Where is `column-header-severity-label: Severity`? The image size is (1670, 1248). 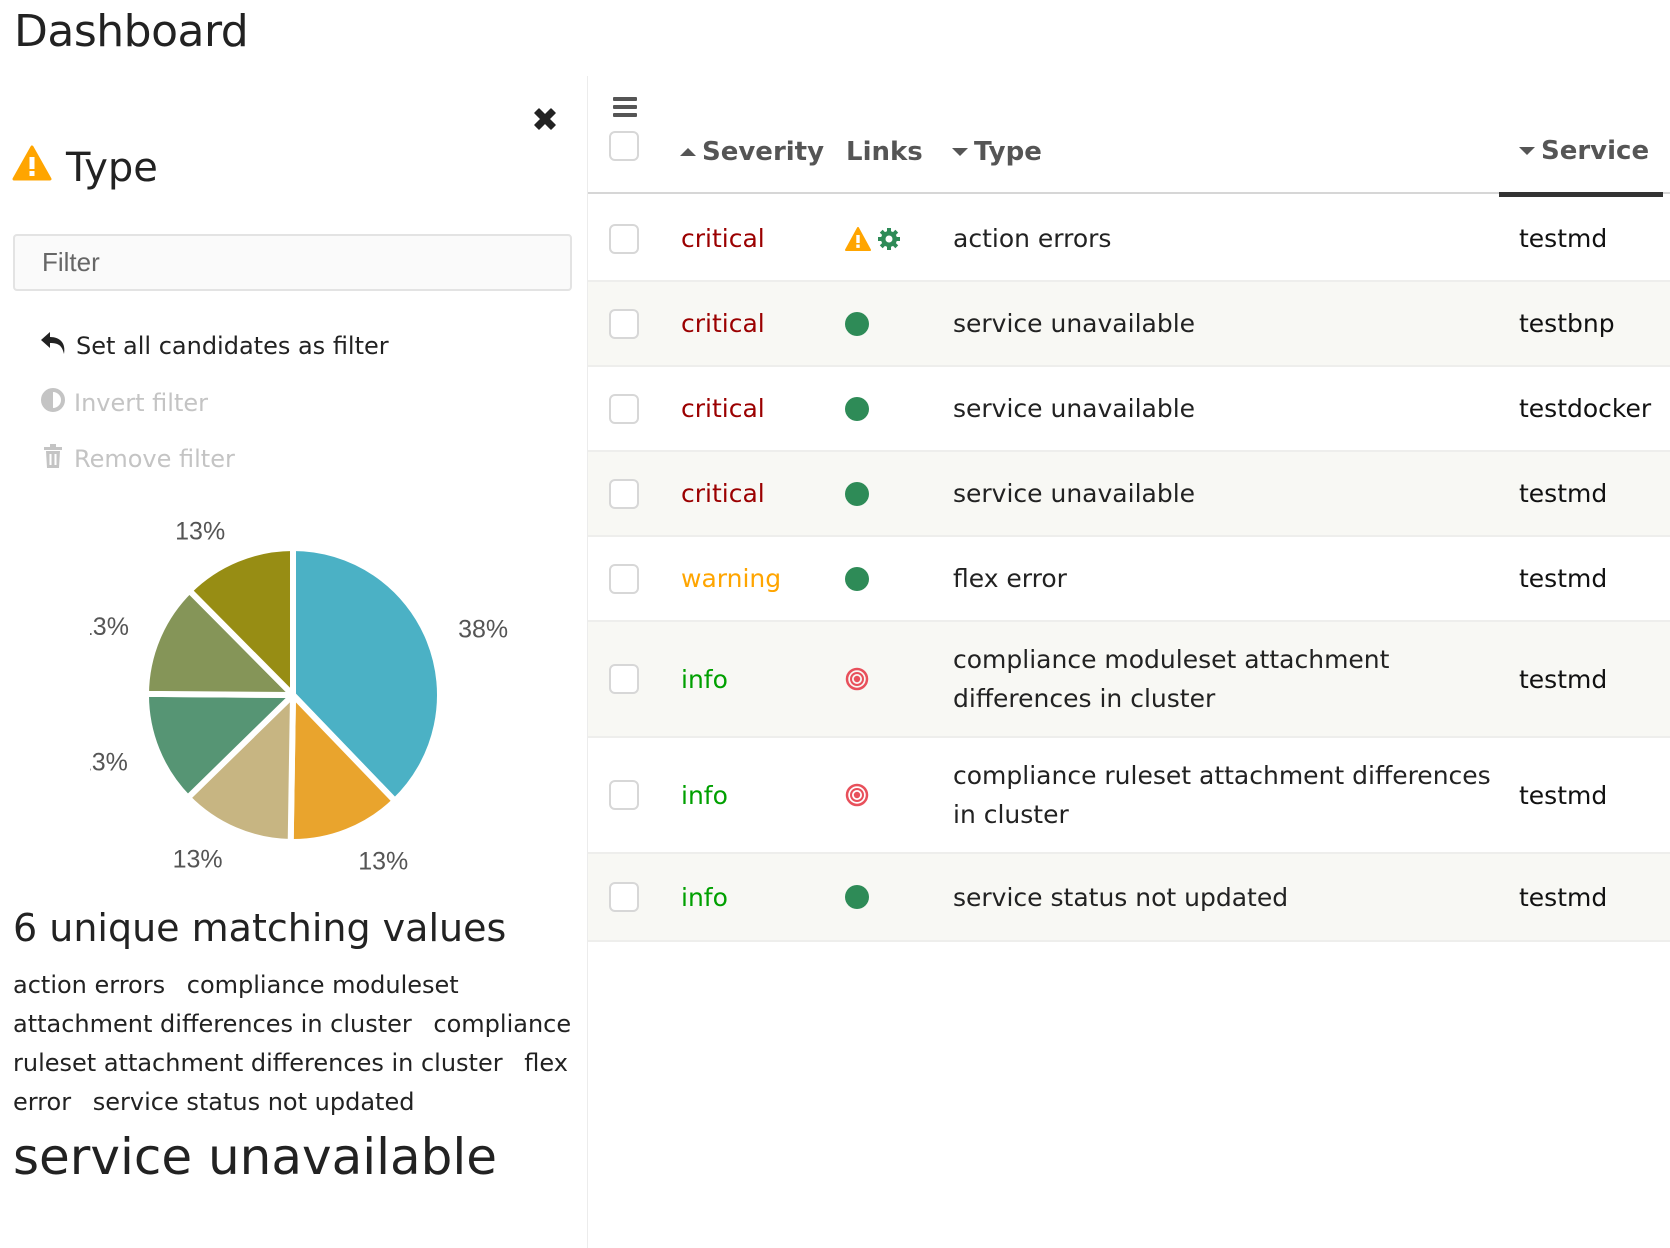 column-header-severity-label: Severity is located at coordinates (763, 152).